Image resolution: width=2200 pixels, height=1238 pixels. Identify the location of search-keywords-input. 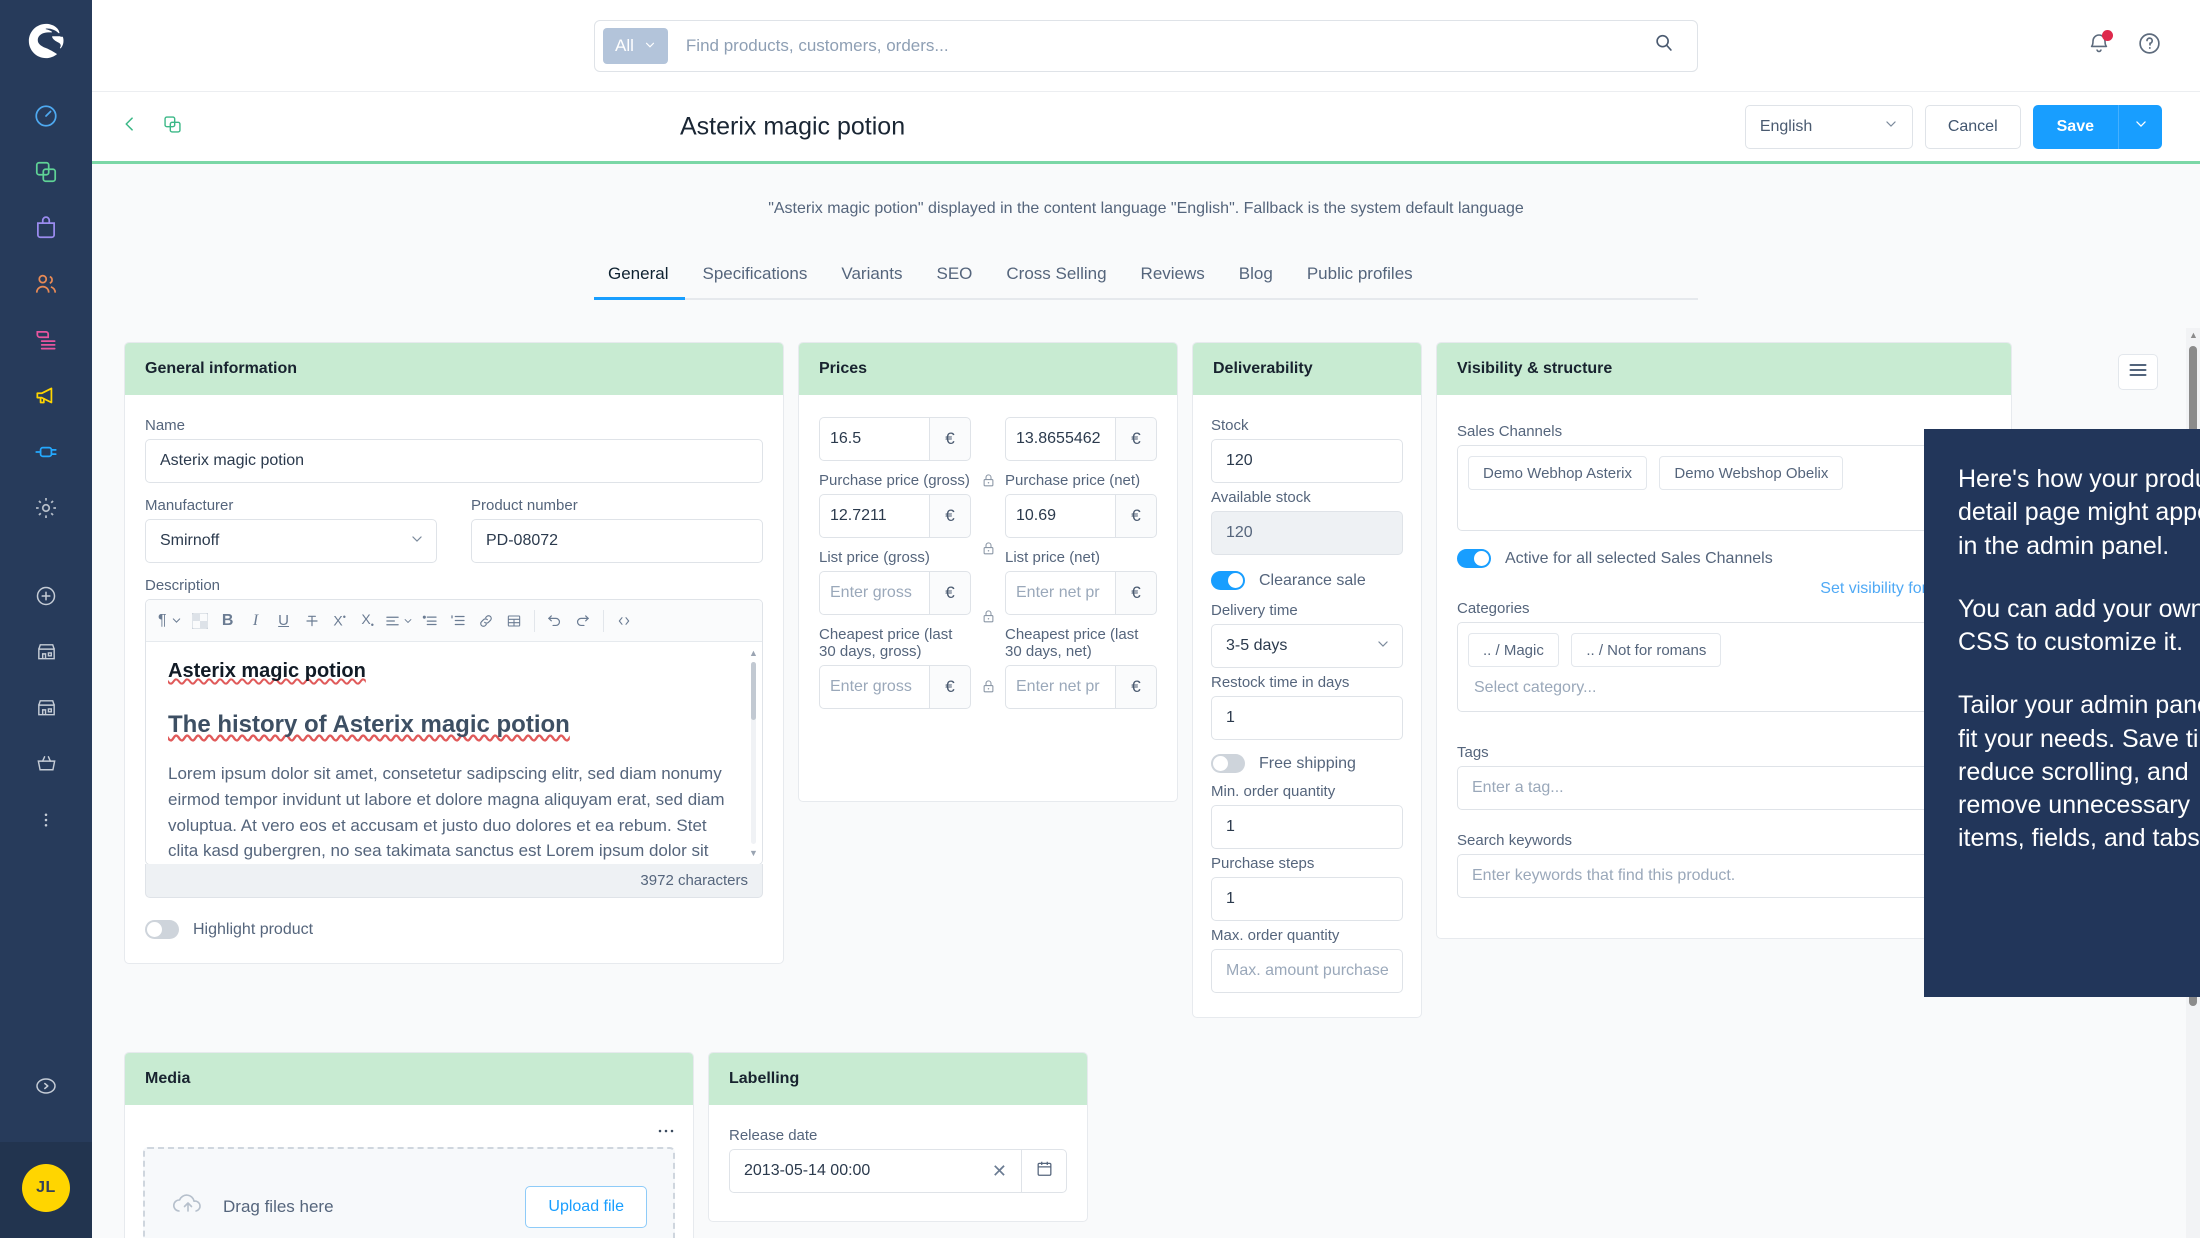
(1724, 876).